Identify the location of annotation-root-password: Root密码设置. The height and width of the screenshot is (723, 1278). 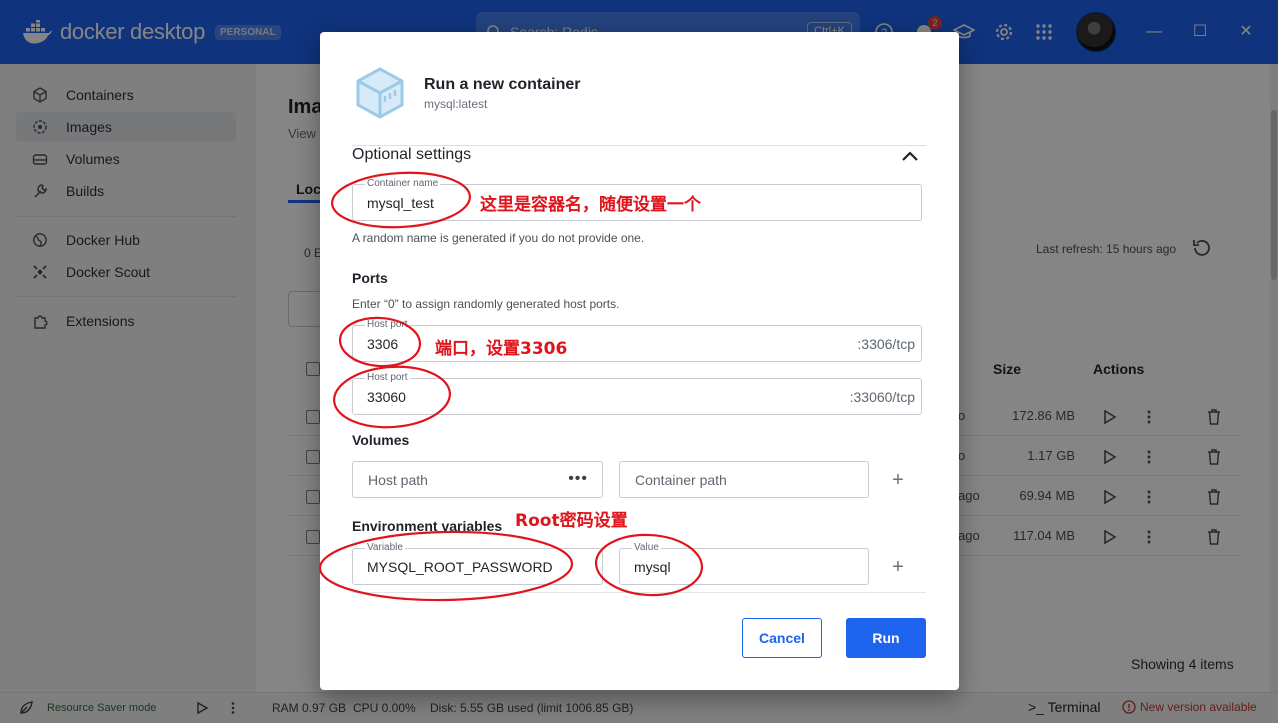
(571, 521).